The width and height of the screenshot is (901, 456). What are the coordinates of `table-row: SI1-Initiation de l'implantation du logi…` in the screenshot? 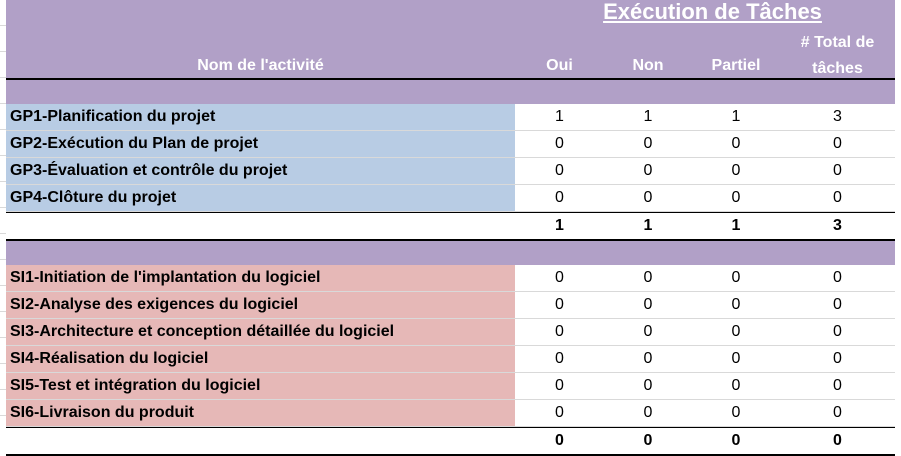 It's located at (450, 278).